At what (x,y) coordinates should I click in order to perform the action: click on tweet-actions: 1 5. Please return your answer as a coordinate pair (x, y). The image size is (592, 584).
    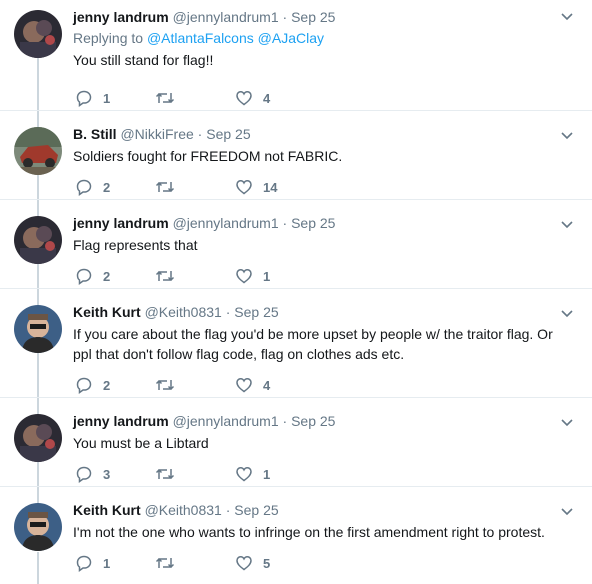
    Looking at the image, I should click on (172, 563).